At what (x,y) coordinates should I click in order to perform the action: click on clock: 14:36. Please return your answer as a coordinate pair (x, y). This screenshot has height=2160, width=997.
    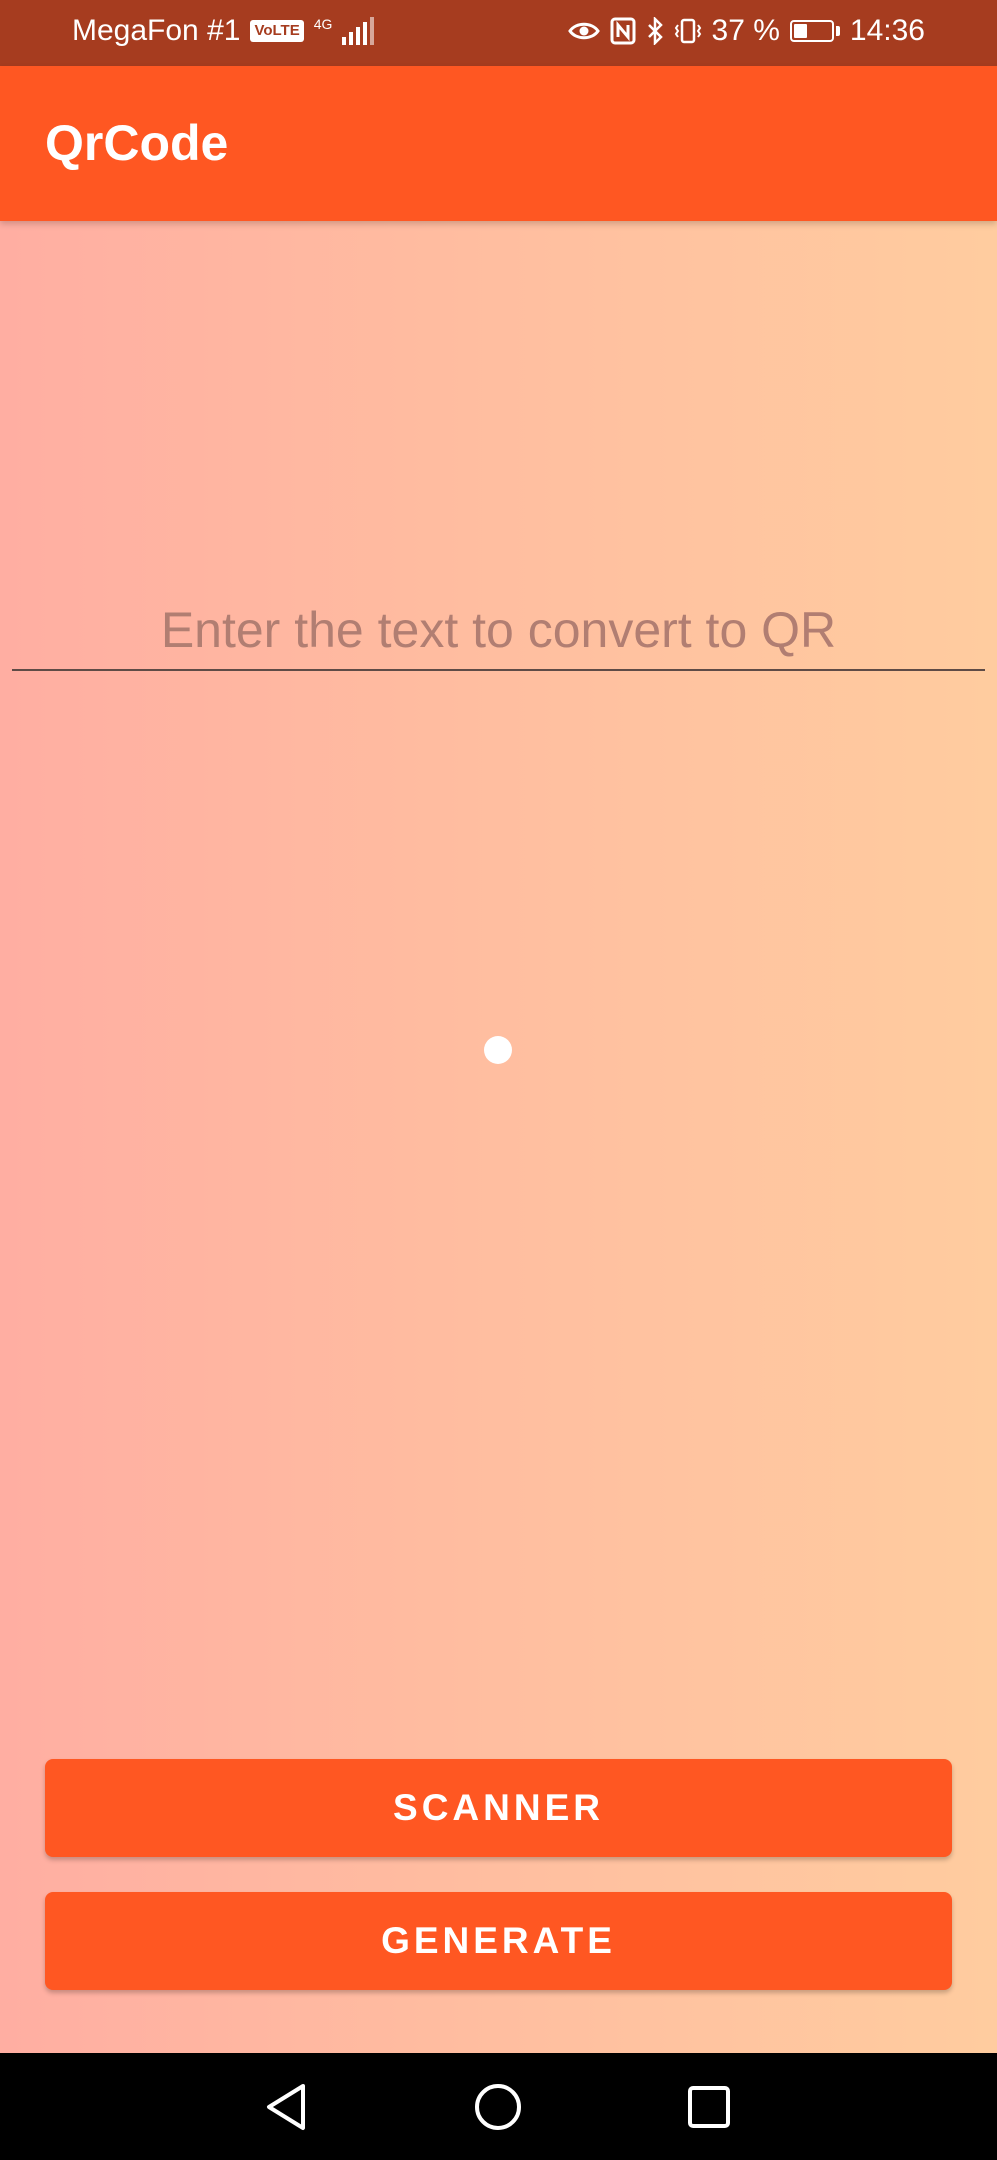
    Looking at the image, I should click on (887, 30).